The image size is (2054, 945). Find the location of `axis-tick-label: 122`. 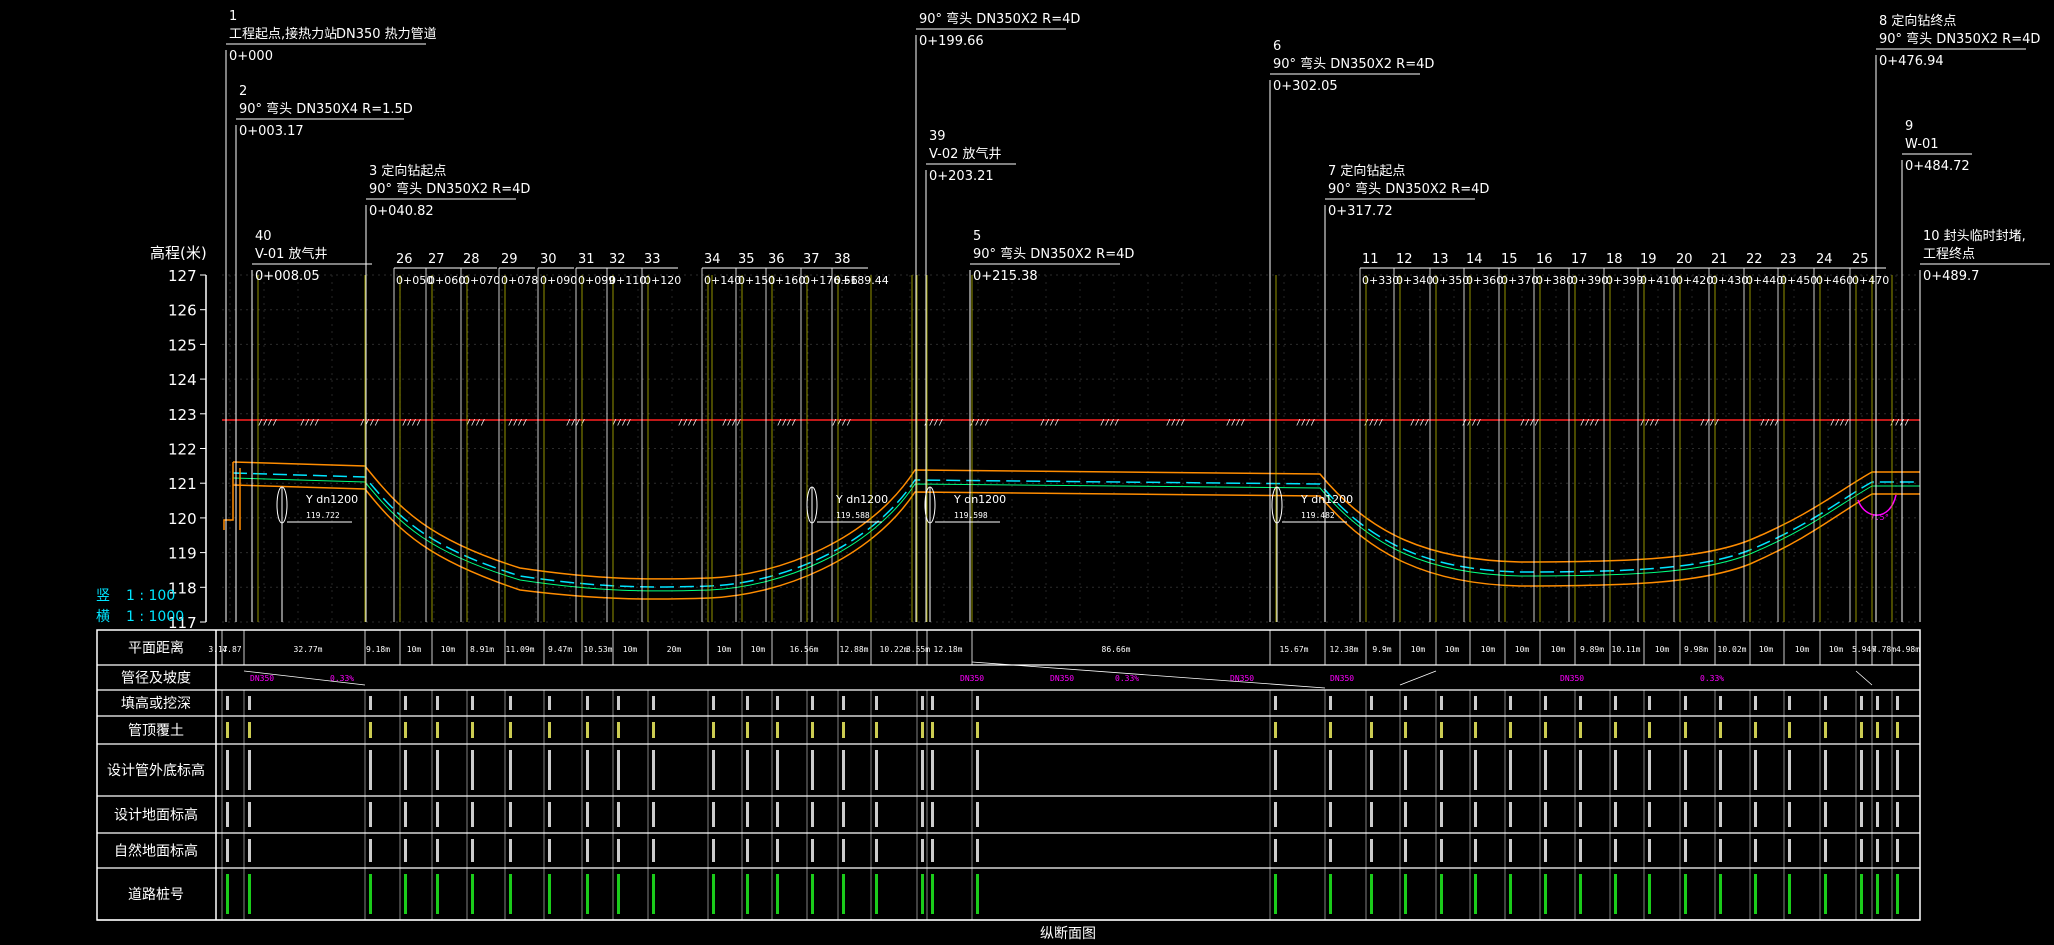

axis-tick-label: 122 is located at coordinates (182, 450).